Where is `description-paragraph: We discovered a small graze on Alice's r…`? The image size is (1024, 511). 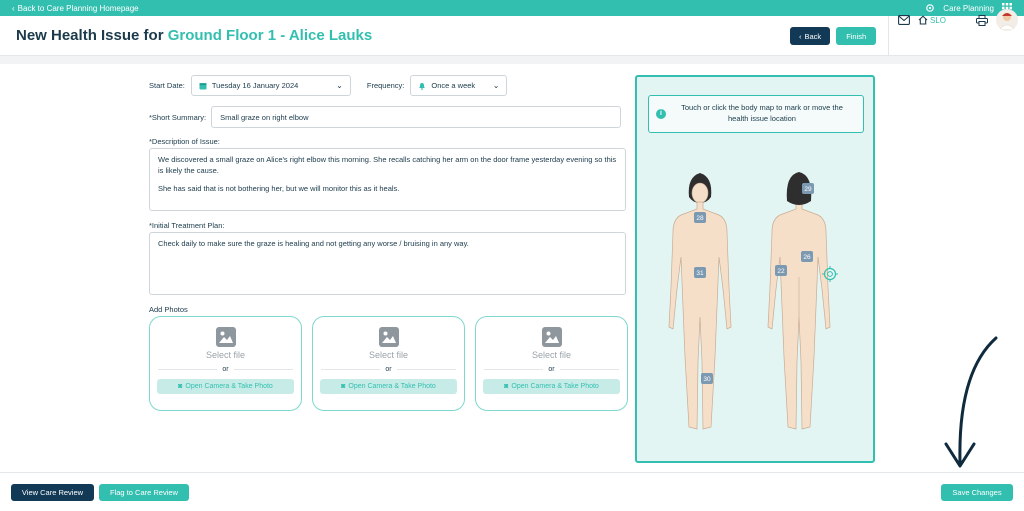 description-paragraph: We discovered a small graze on Alice's r… is located at coordinates (387, 165).